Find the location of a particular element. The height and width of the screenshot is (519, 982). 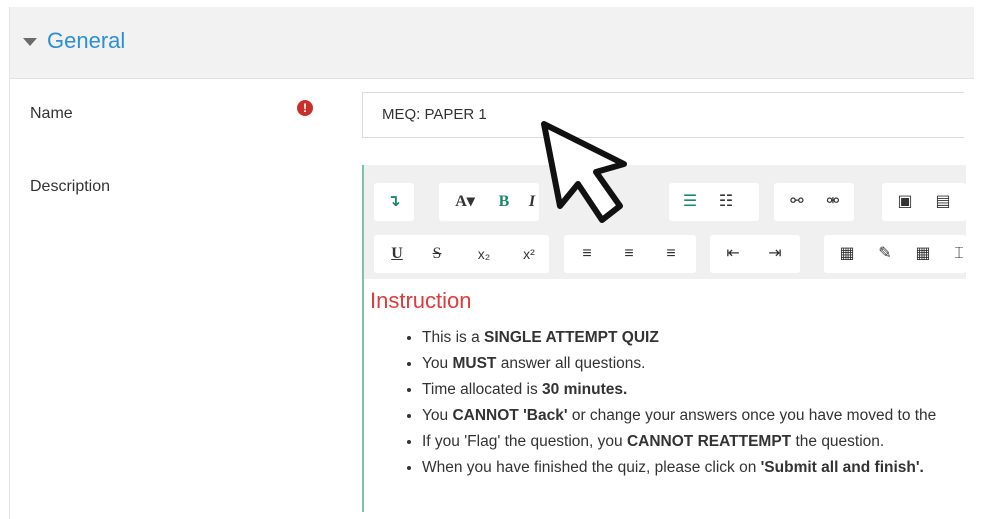

section-header: General is located at coordinates (492, 43).